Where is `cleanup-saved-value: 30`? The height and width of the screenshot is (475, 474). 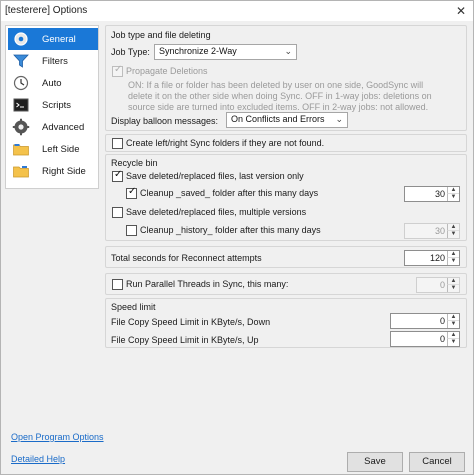
cleanup-saved-value: 30 is located at coordinates (439, 194).